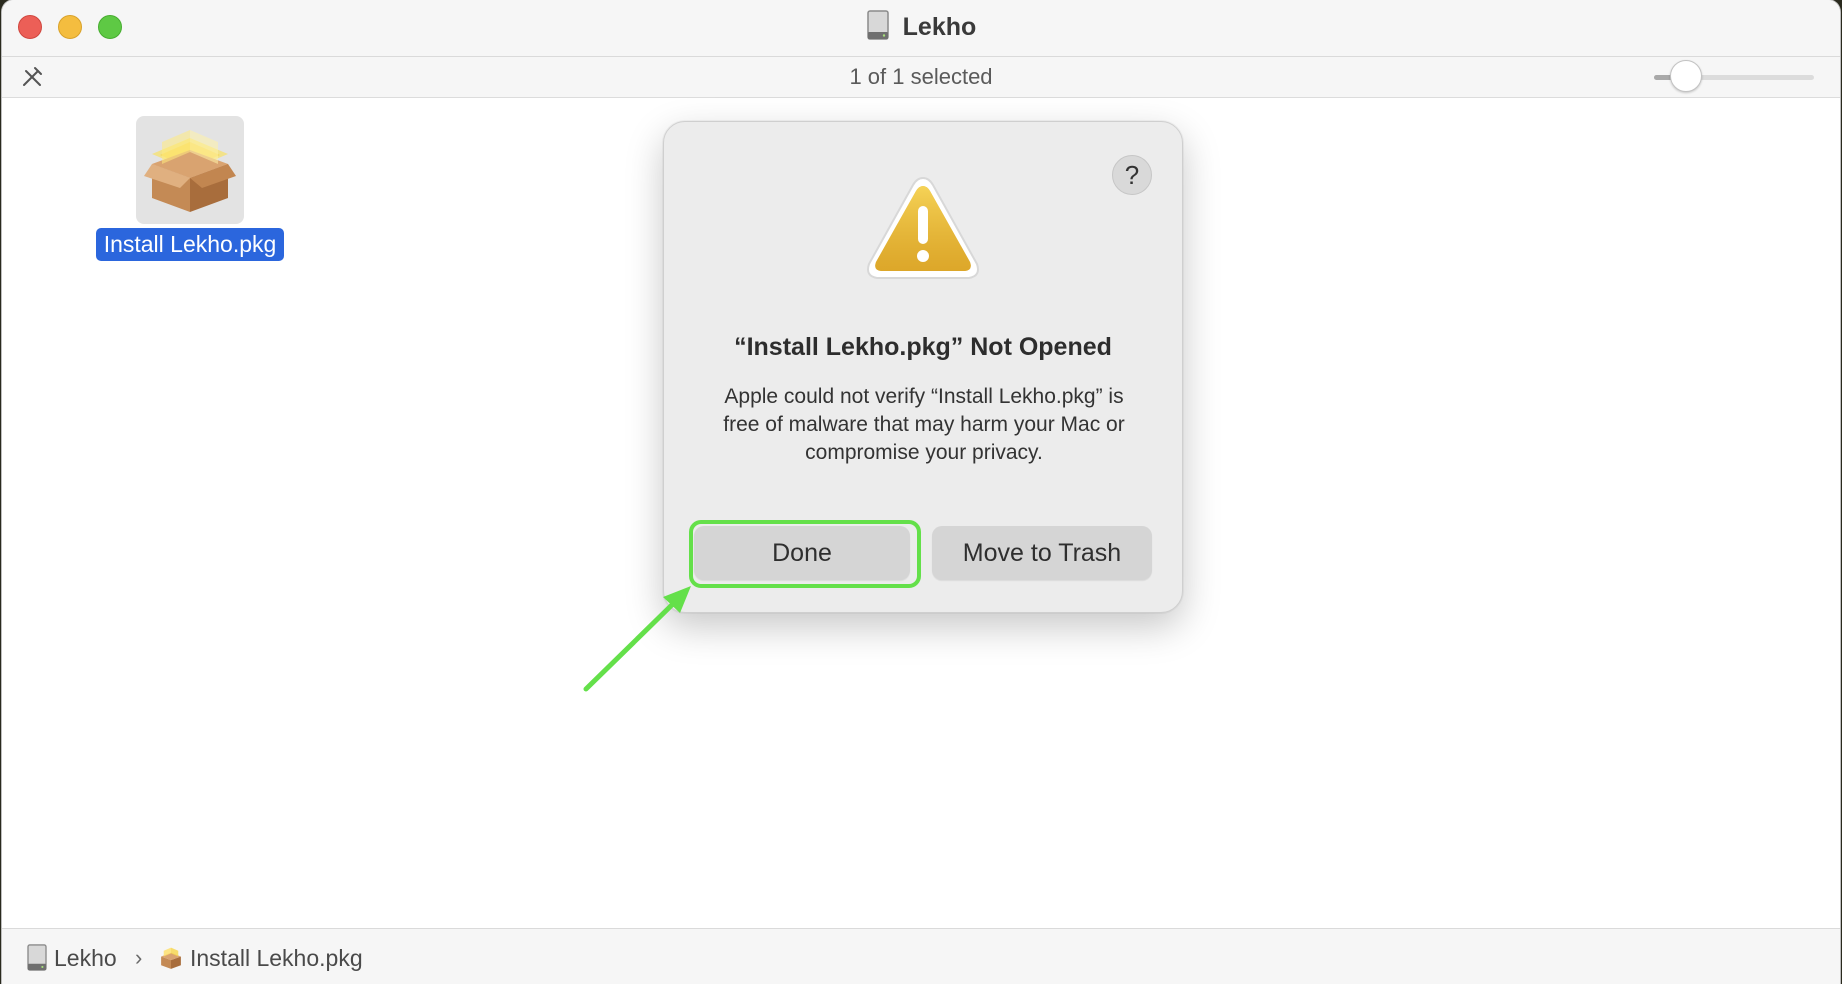  I want to click on alert-title: “Install Lekho.pkg” Not Opened, so click(923, 347).